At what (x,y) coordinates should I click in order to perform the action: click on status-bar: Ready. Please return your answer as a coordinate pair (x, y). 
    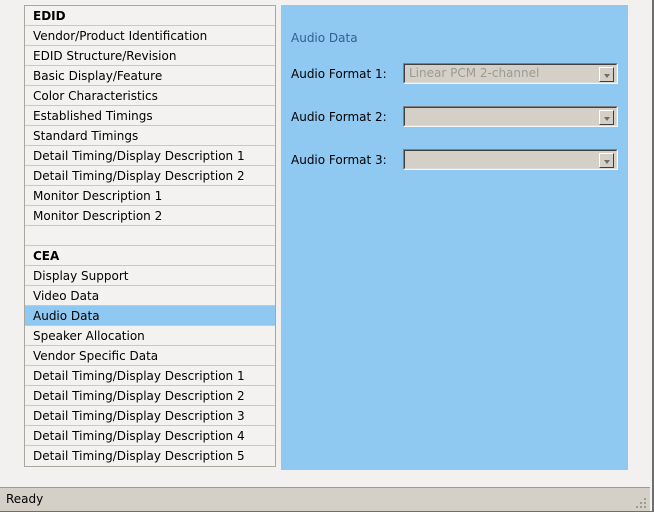
    Looking at the image, I should click on (325, 499).